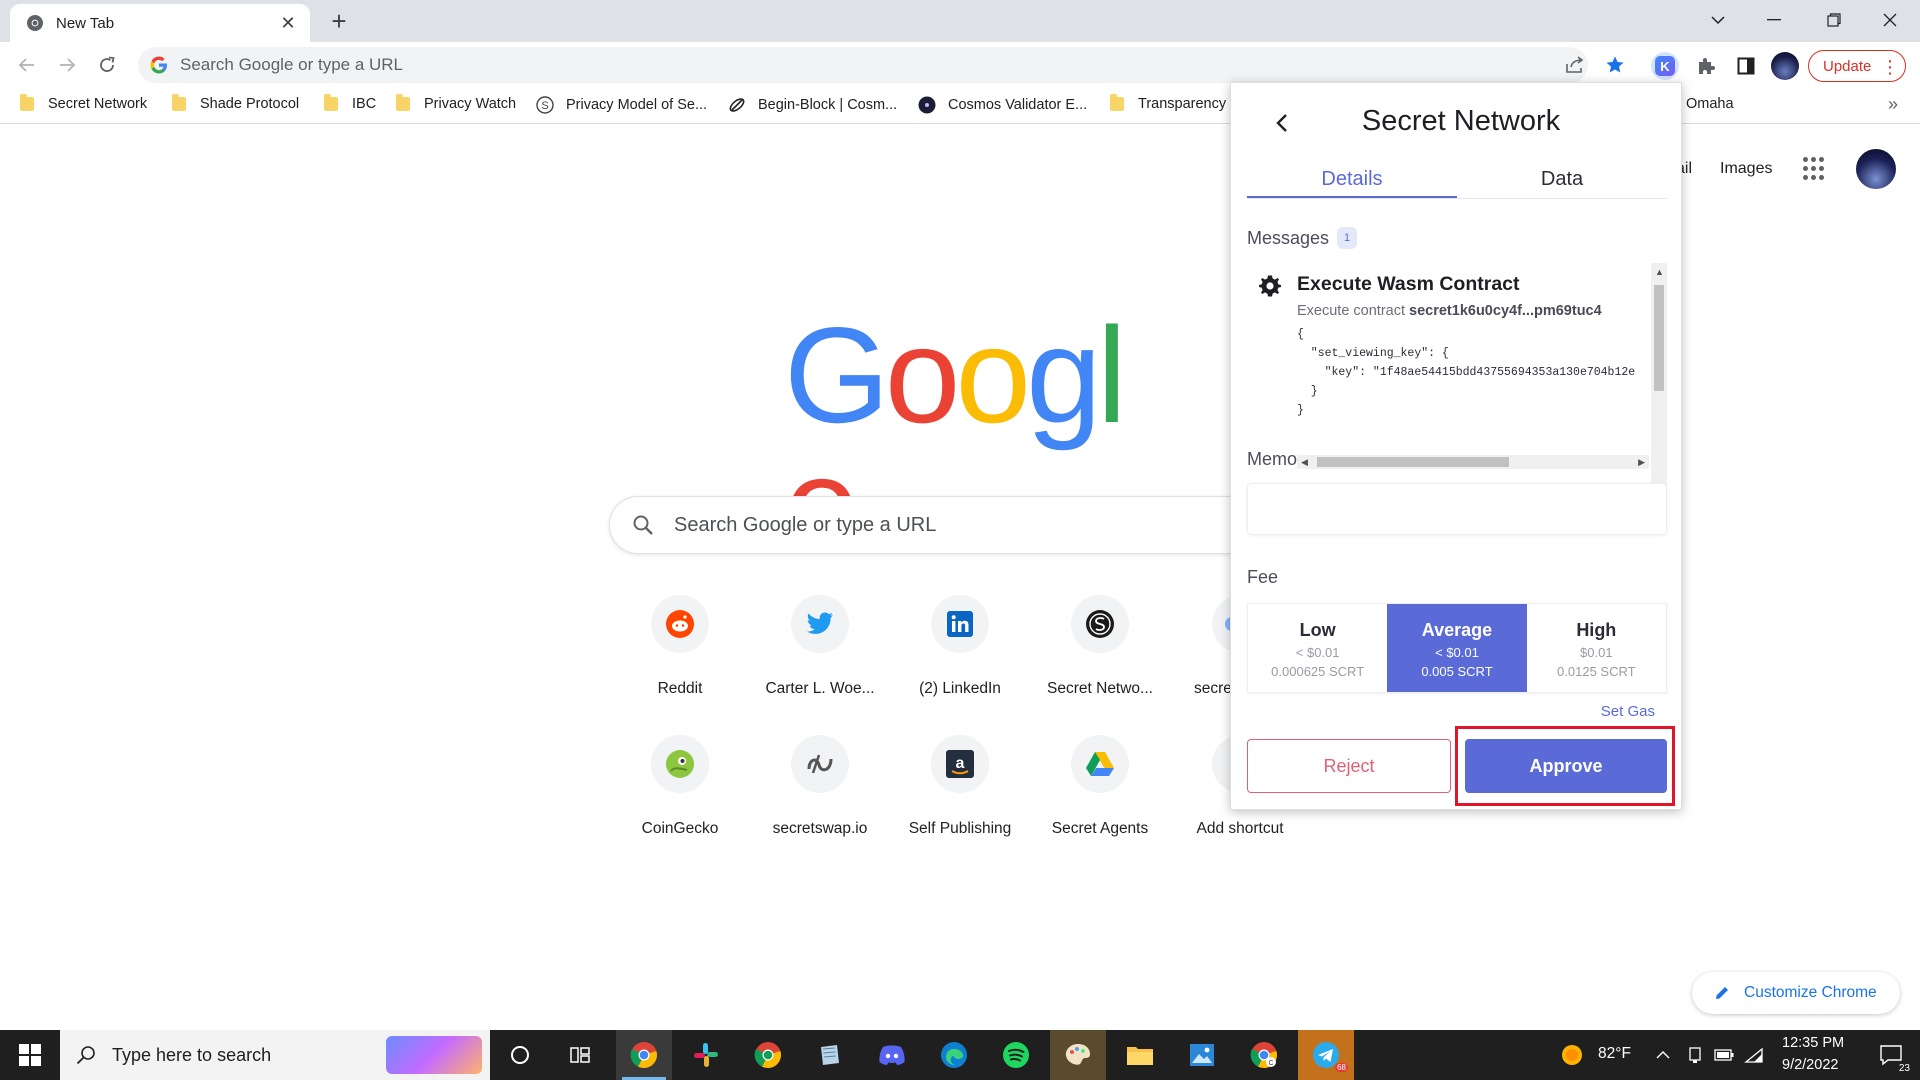 The width and height of the screenshot is (1920, 1080). I want to click on images-link: Images, so click(1746, 169).